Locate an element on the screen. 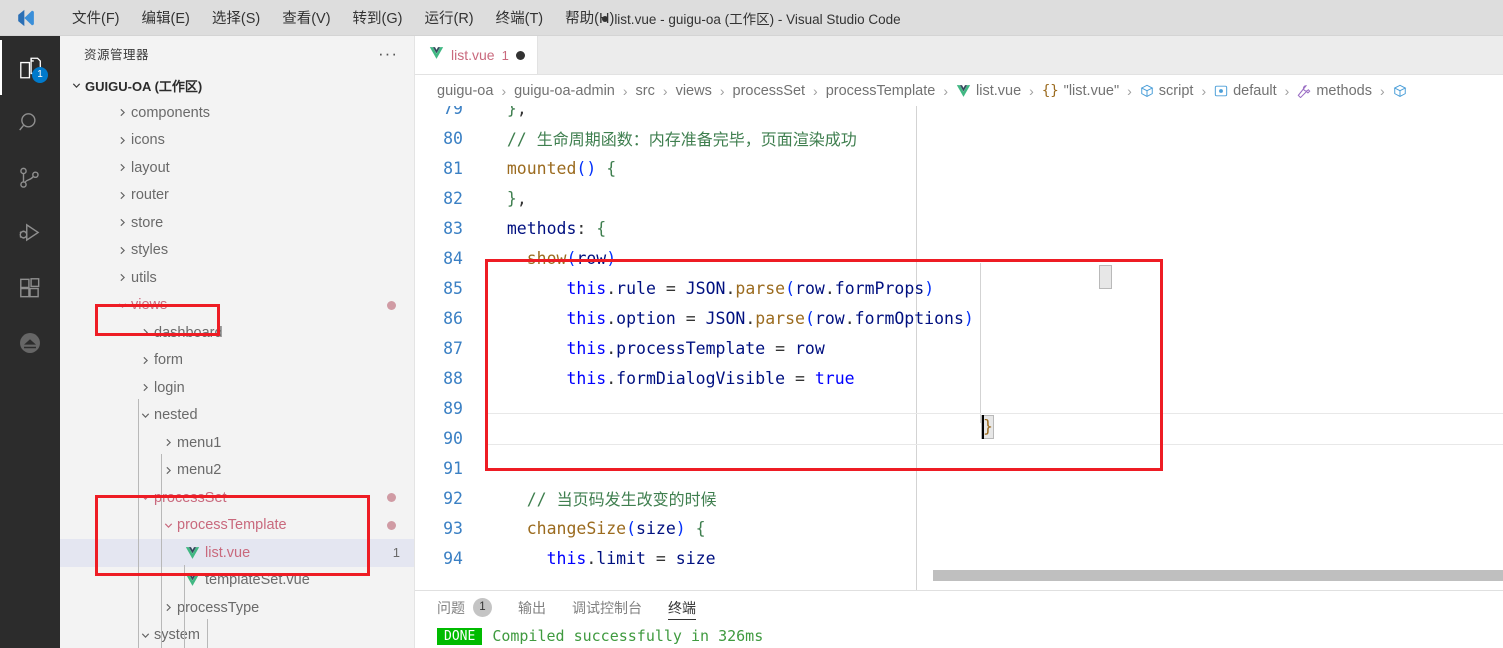 The height and width of the screenshot is (648, 1503). tree-item-templateset-vue: templateSet.vue is located at coordinates (237, 581).